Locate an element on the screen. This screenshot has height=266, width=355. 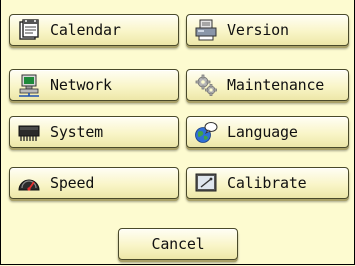
cancel-label: Cancel is located at coordinates (178, 244).